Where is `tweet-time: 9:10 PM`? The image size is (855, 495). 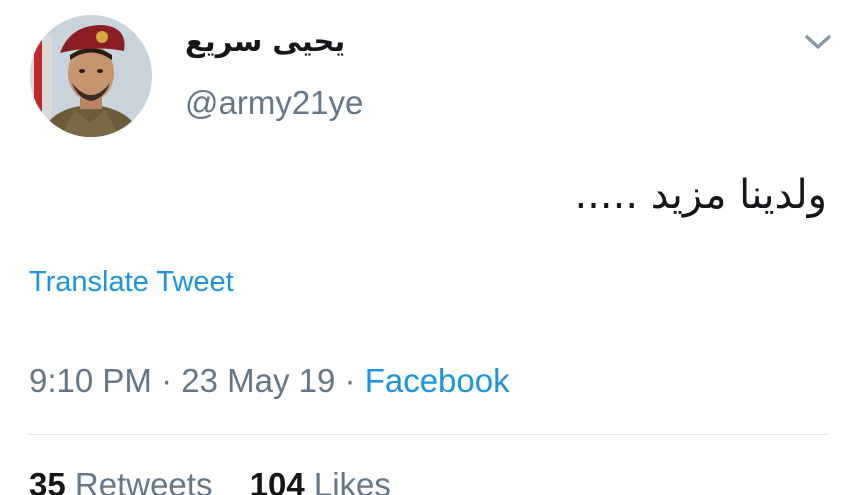 tweet-time: 9:10 PM is located at coordinates (90, 380).